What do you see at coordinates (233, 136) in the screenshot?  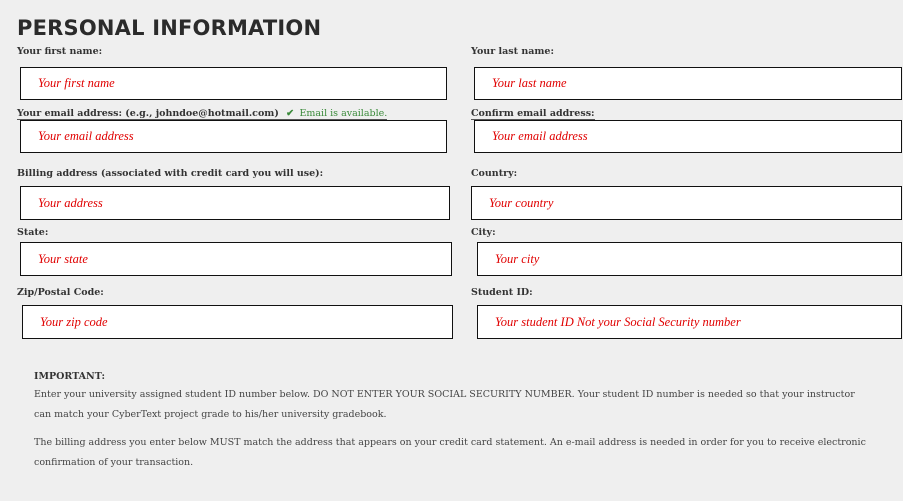 I see `email-field: Your email address` at bounding box center [233, 136].